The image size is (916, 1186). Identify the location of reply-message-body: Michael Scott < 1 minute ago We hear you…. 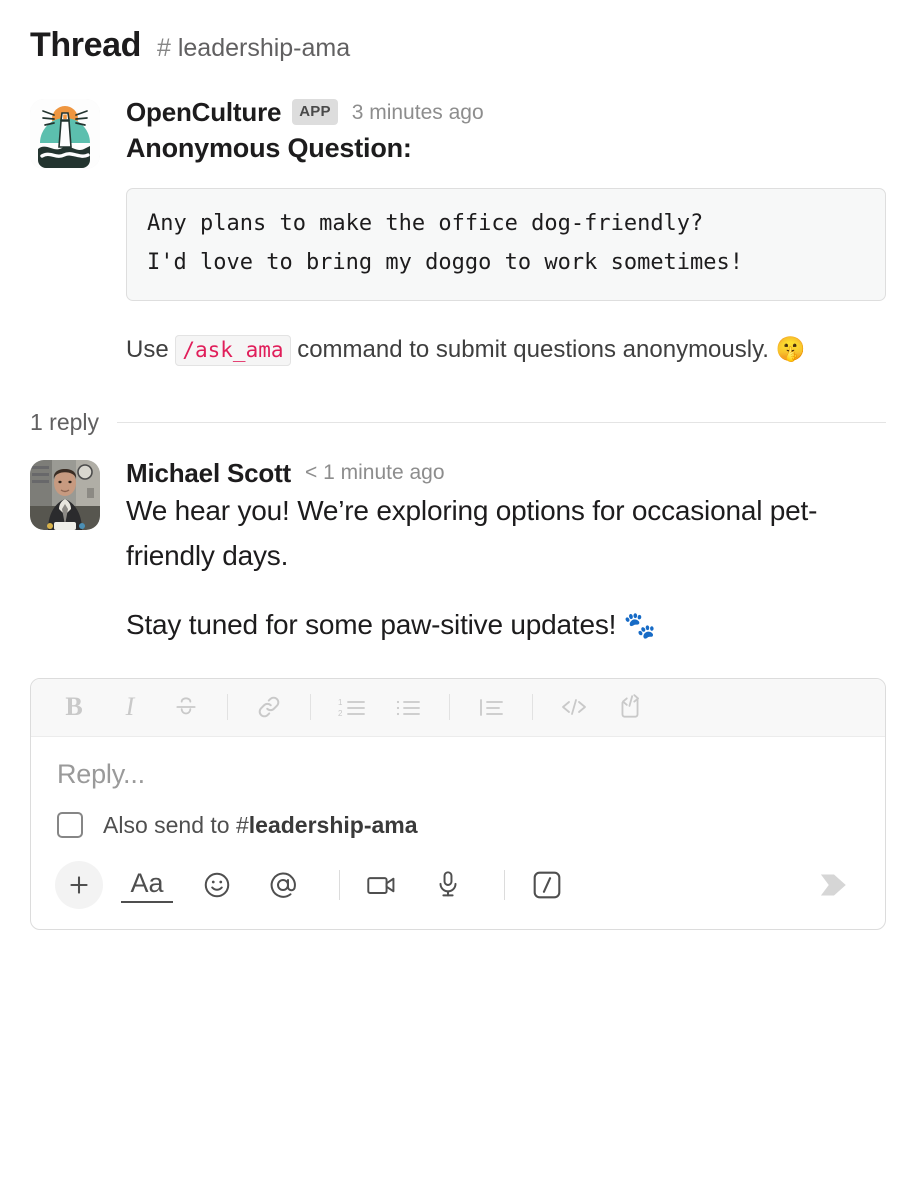
(497, 554).